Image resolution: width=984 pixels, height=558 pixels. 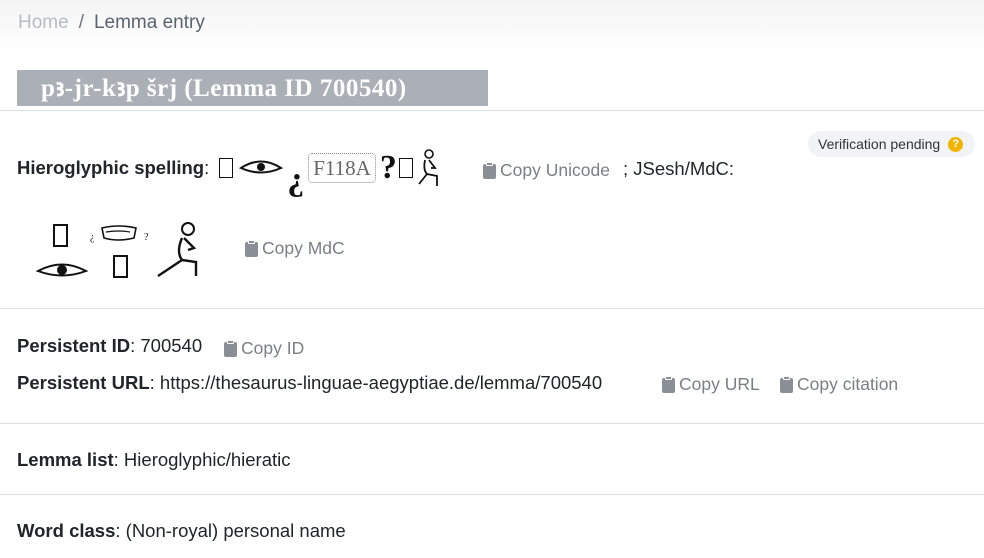 What do you see at coordinates (273, 348) in the screenshot?
I see `copy-id-label: Copy ID` at bounding box center [273, 348].